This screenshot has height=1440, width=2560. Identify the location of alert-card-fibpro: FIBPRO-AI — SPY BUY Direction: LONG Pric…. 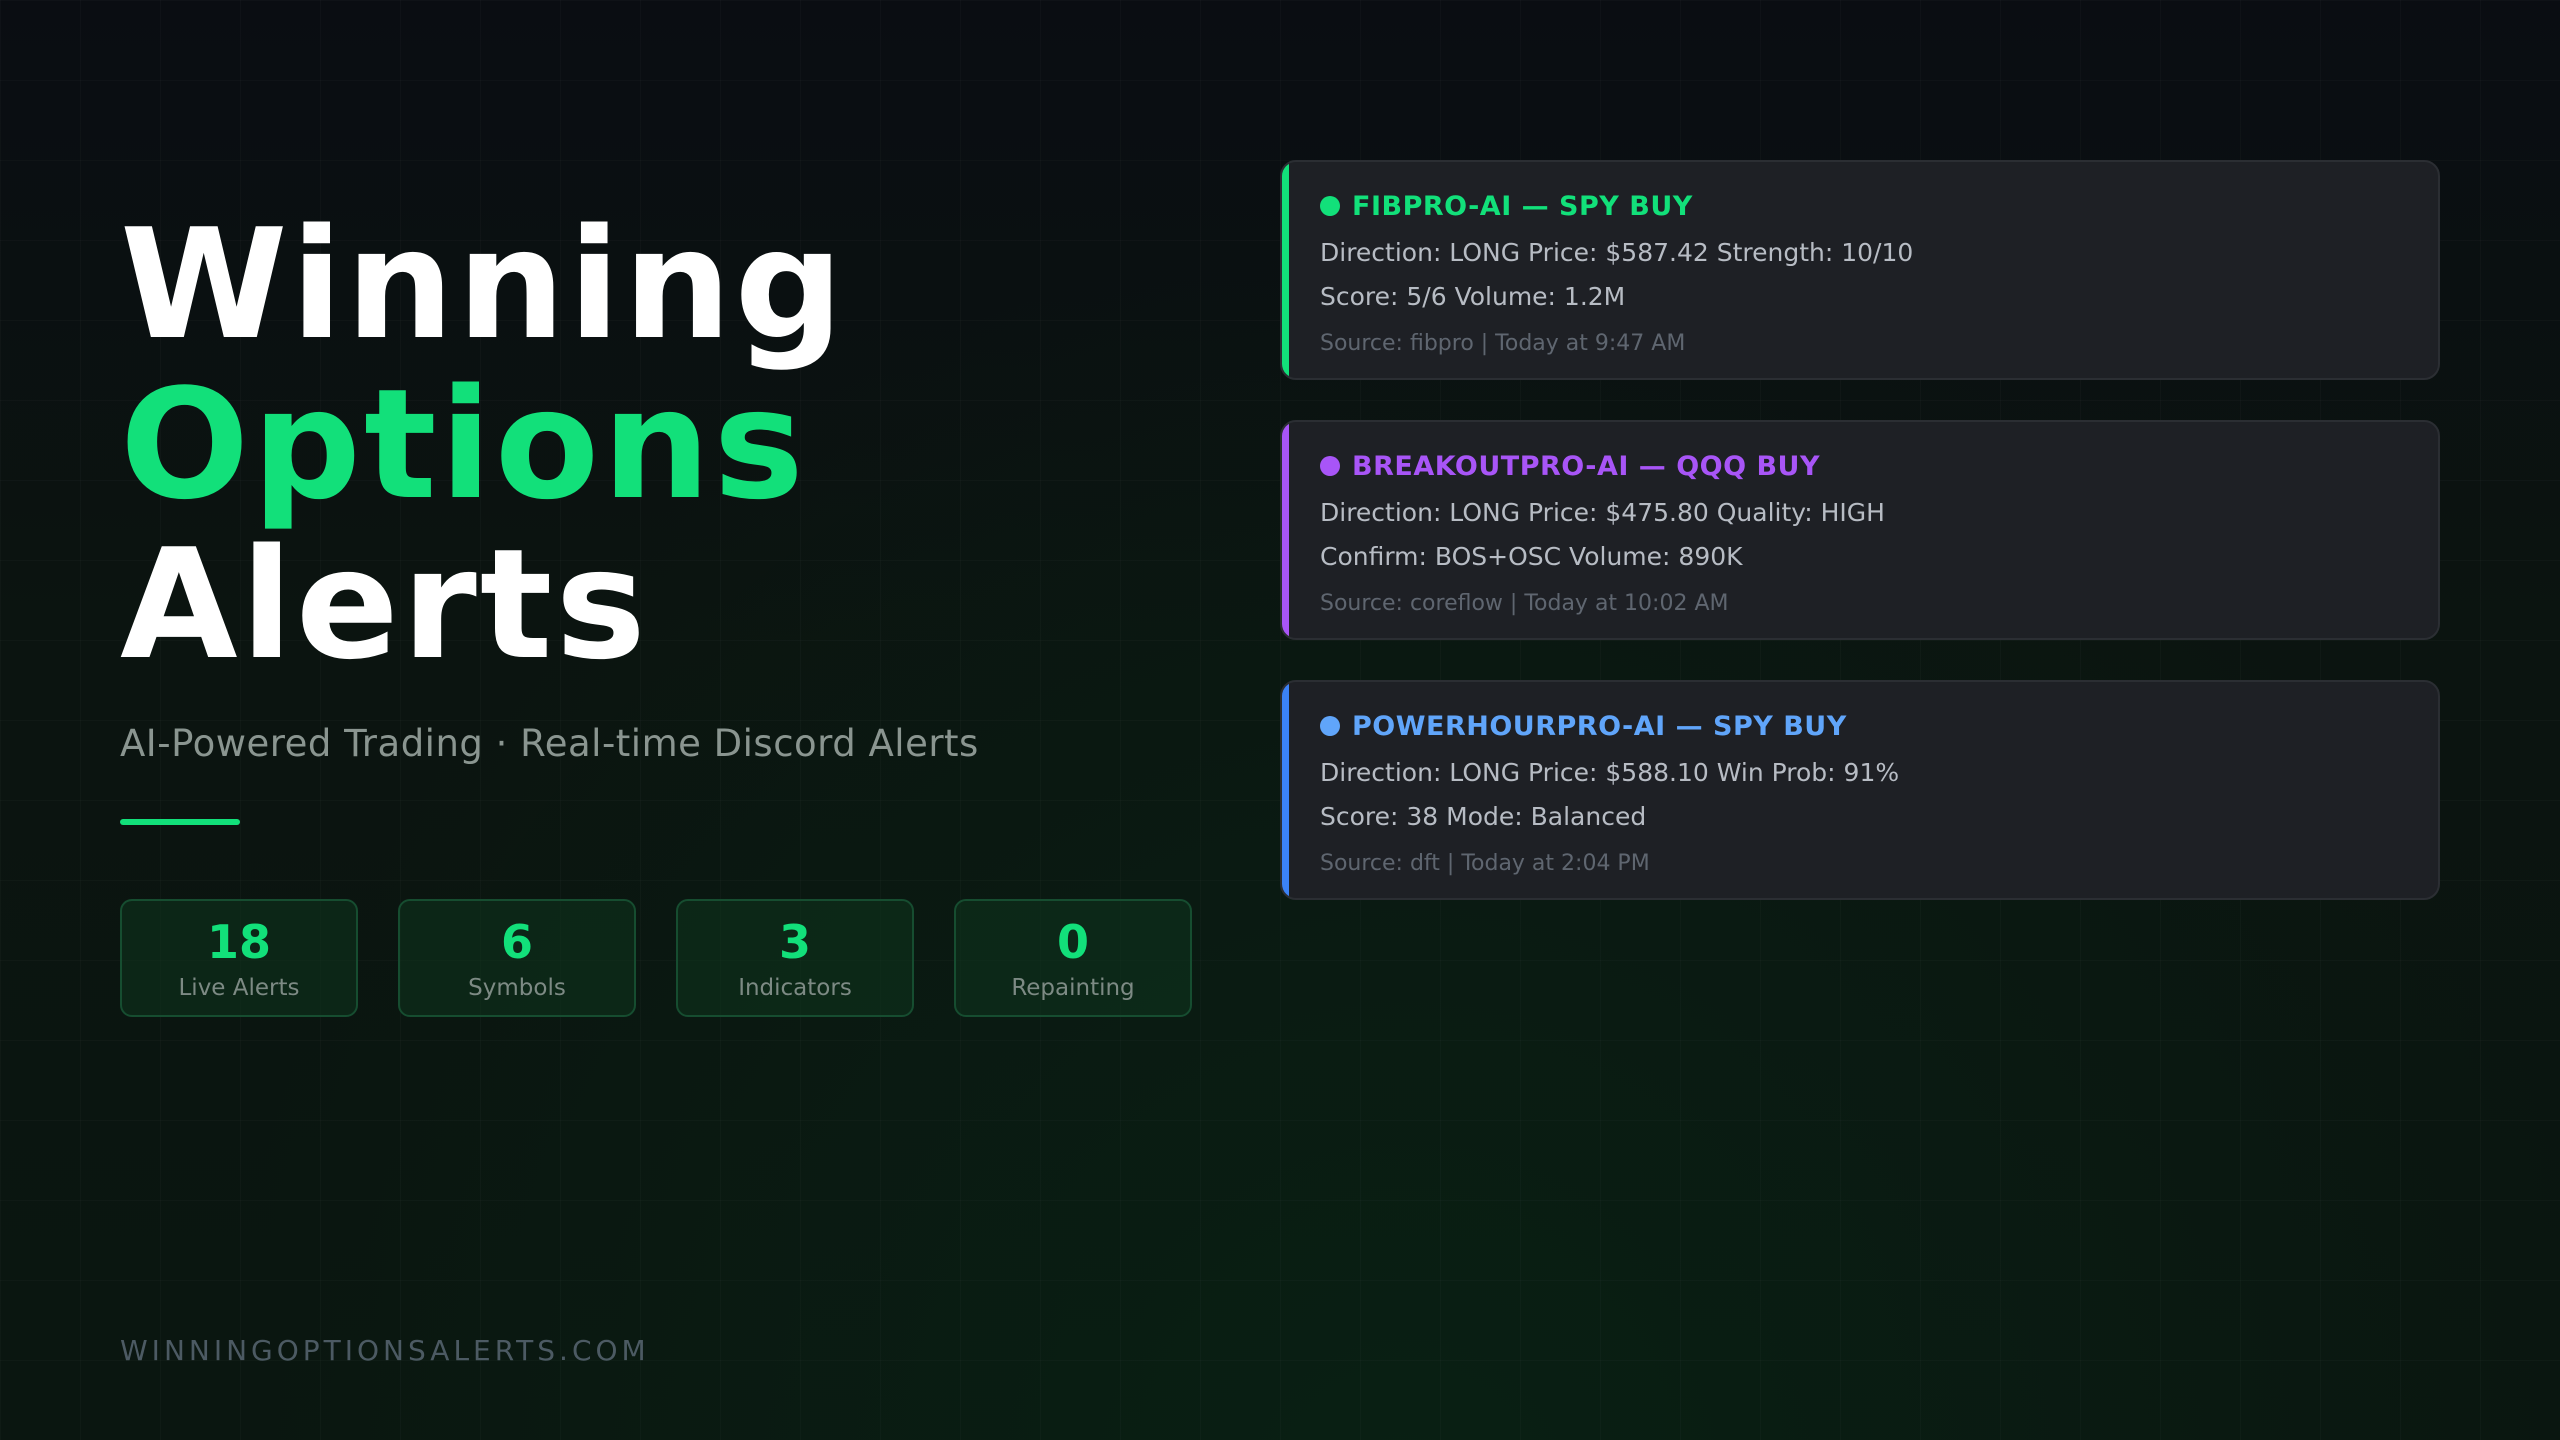
(1860, 270).